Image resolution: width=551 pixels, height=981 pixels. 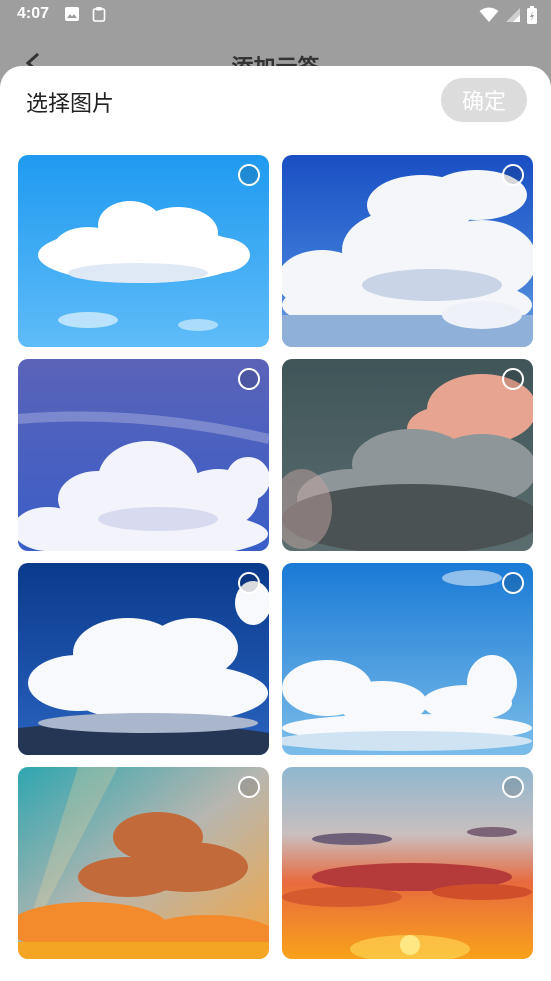 What do you see at coordinates (275, 15) in the screenshot?
I see `status-bar: 4:07` at bounding box center [275, 15].